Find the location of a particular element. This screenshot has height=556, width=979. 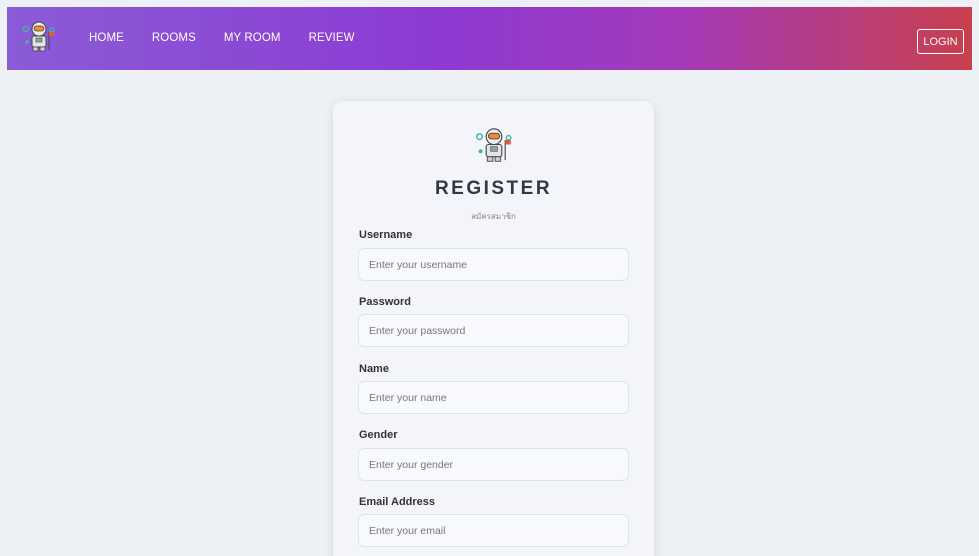

nav-links: HOME ROOMS MY ROOM REVIEW is located at coordinates (236, 38).